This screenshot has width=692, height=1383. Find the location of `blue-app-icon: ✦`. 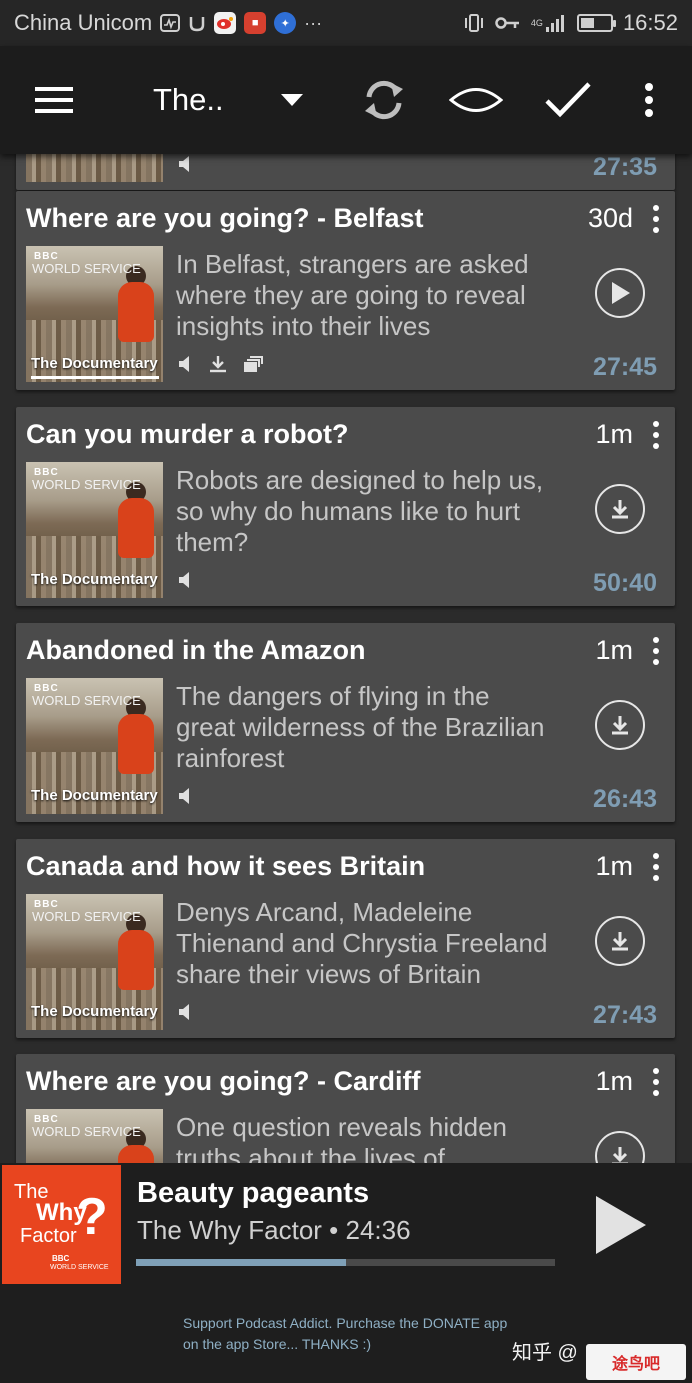

blue-app-icon: ✦ is located at coordinates (285, 23).